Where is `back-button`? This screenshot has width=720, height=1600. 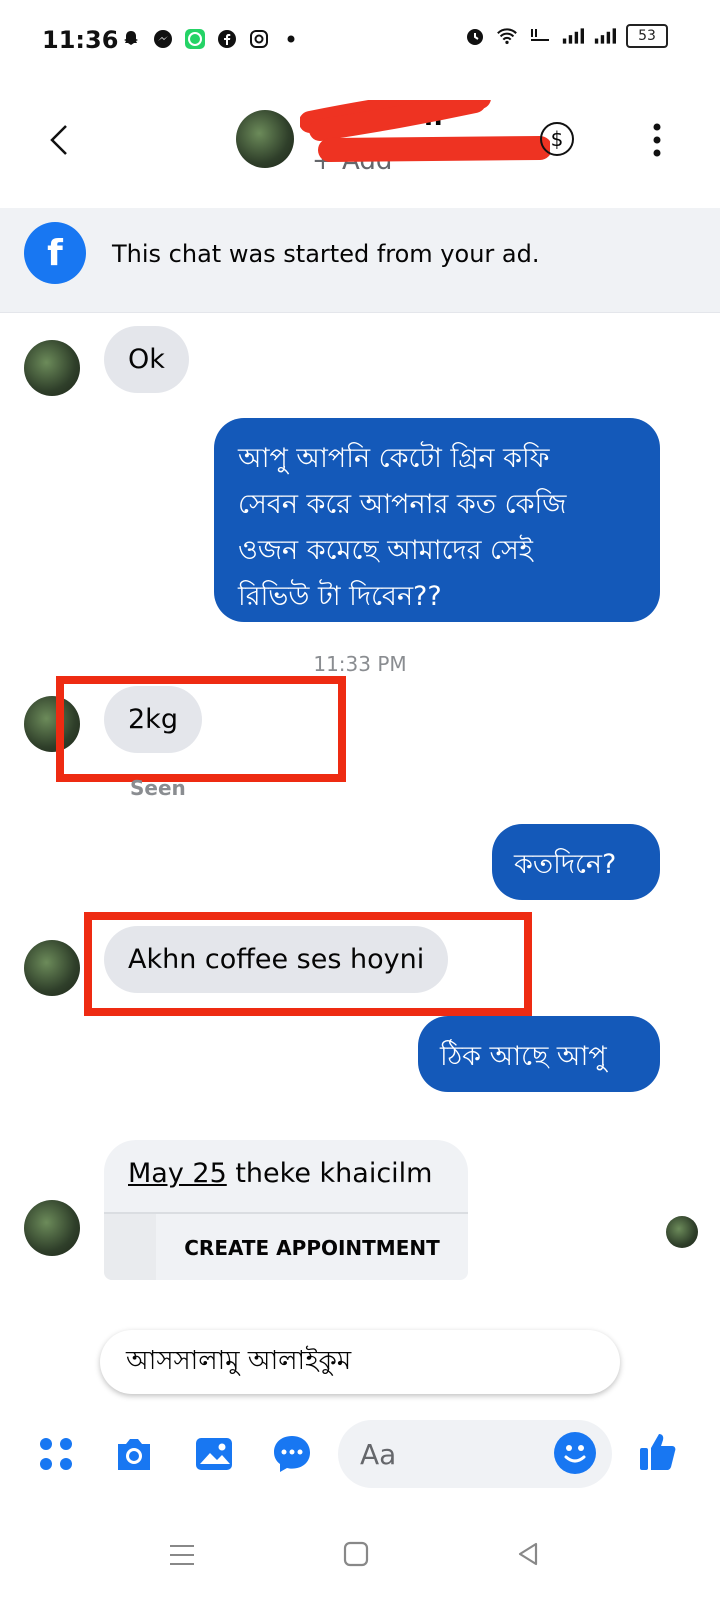
back-button is located at coordinates (59, 140).